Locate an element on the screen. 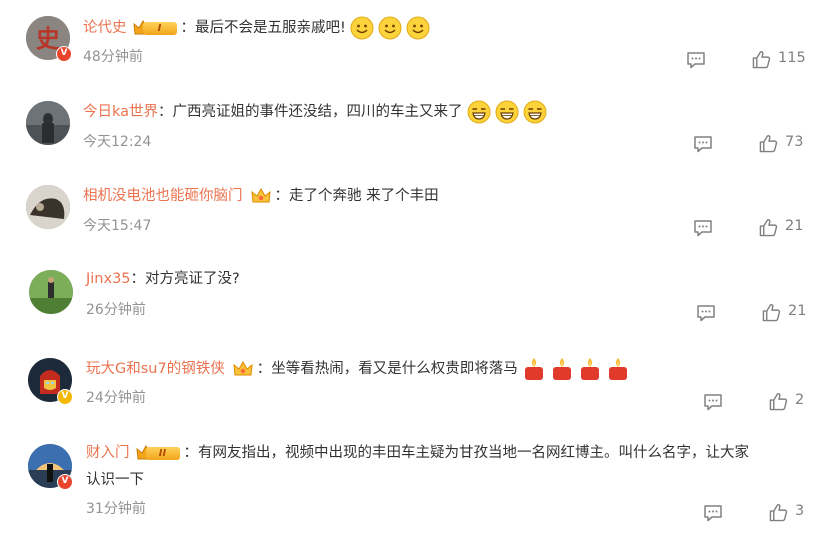 Image resolution: width=820 pixels, height=533 pixels. like-count: 73 is located at coordinates (794, 142).